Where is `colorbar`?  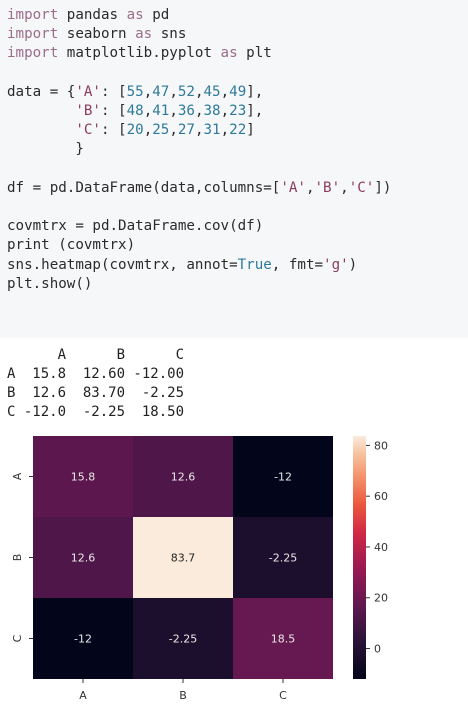 colorbar is located at coordinates (359, 557).